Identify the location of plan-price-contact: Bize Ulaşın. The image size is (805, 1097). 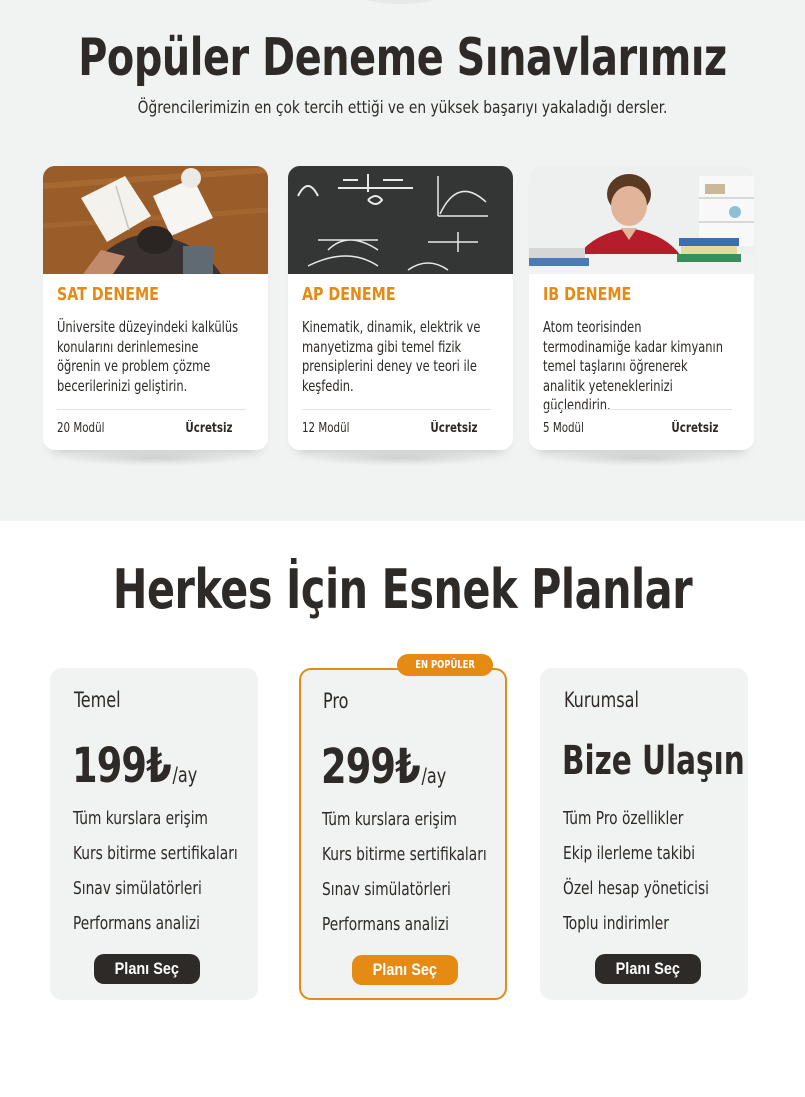
(653, 761).